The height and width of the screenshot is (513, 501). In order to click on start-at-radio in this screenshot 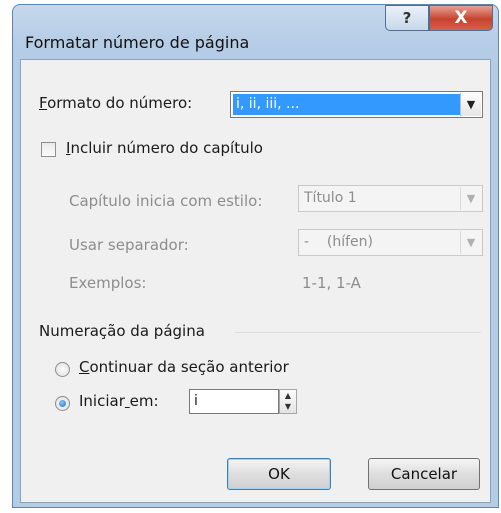, I will do `click(62, 403)`.